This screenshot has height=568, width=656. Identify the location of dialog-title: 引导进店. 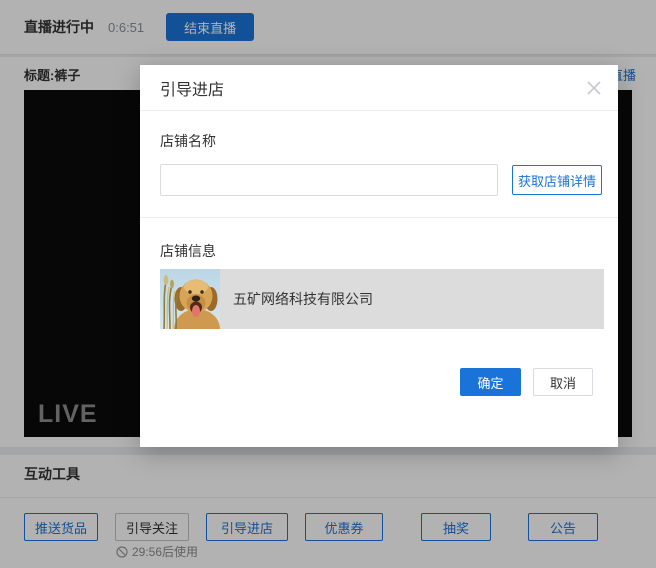
(192, 90).